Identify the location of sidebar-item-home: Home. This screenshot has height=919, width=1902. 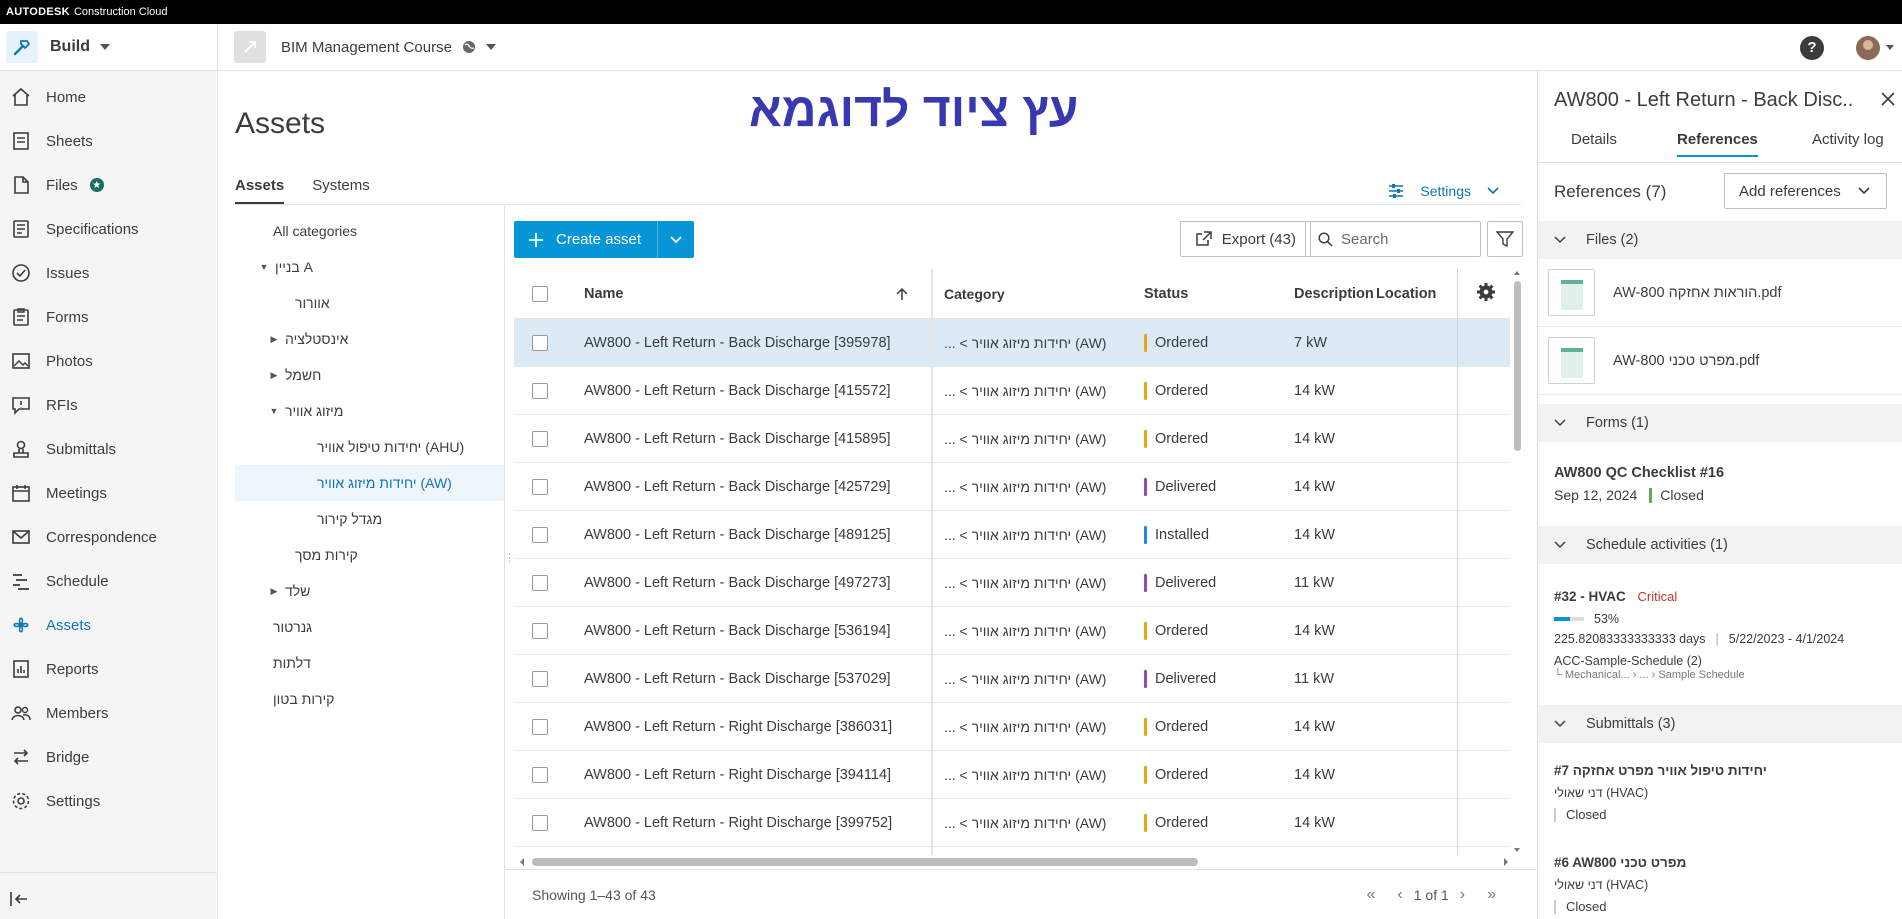
(108, 97).